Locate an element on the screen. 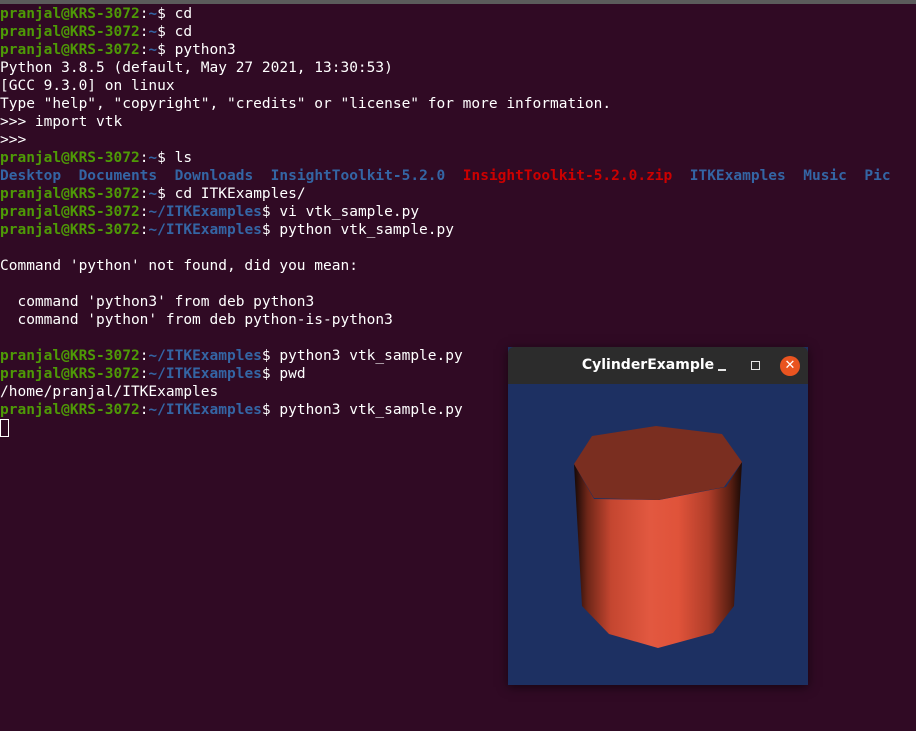 This screenshot has width=916, height=731. ls-entry: Music is located at coordinates (825, 176).